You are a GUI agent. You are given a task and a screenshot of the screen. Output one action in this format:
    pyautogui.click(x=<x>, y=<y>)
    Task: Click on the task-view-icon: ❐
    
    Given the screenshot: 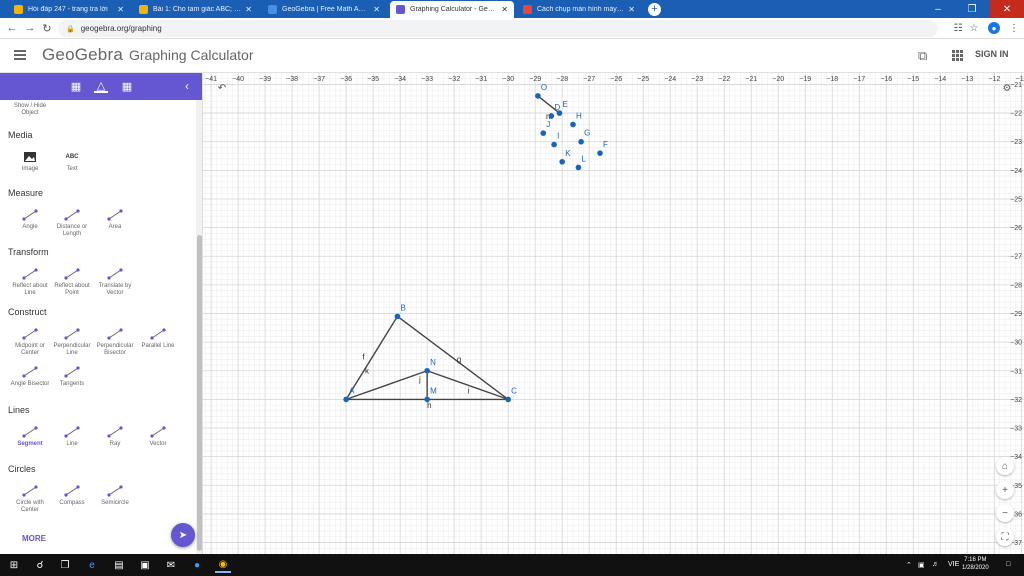 What is the action you would take?
    pyautogui.click(x=65, y=565)
    